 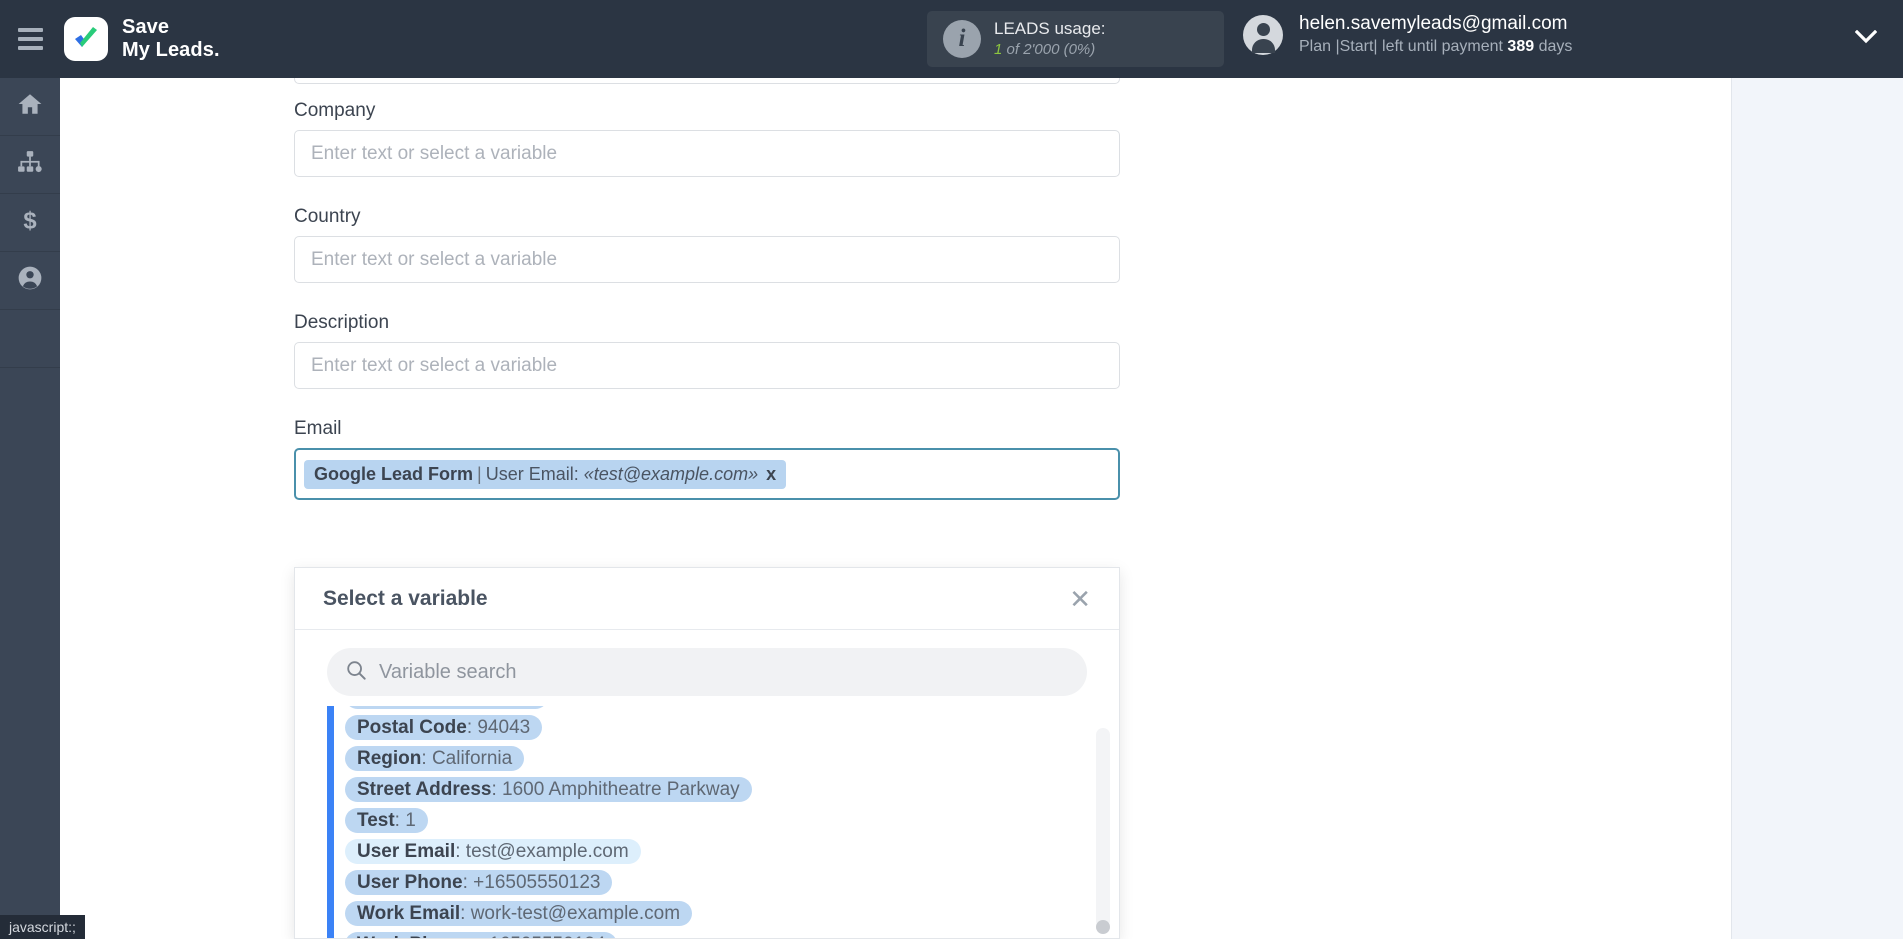 What do you see at coordinates (86, 39) in the screenshot?
I see `checkmark-logo-icon` at bounding box center [86, 39].